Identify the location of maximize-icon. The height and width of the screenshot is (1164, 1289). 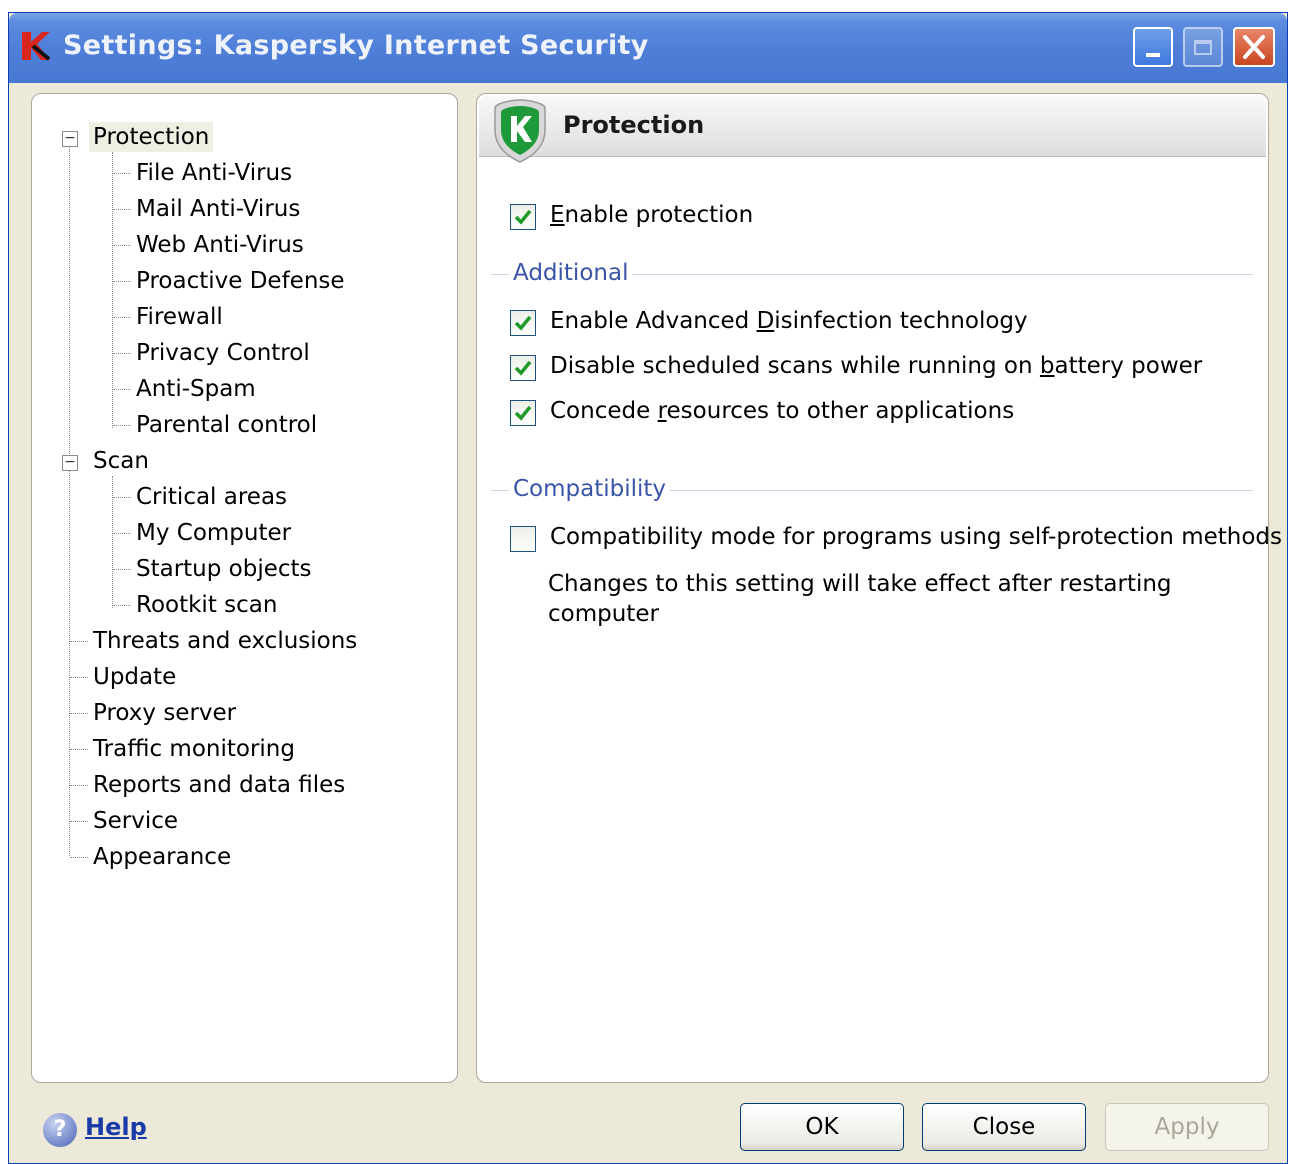
(1203, 47).